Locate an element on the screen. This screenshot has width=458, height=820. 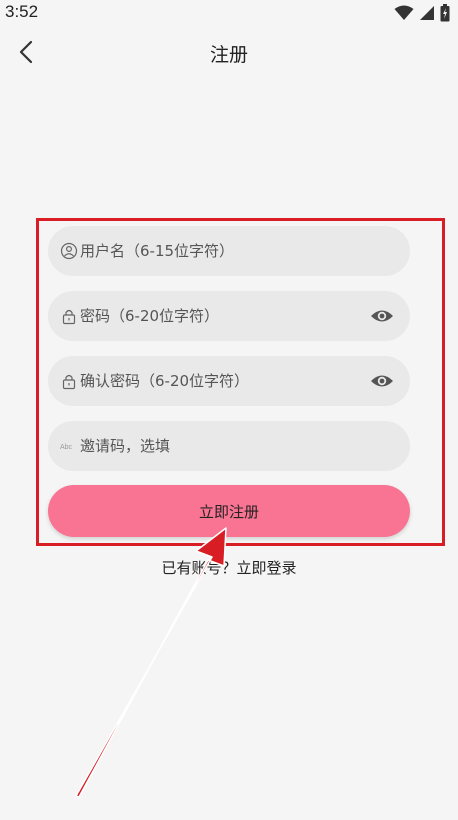
status-icons is located at coordinates (422, 13).